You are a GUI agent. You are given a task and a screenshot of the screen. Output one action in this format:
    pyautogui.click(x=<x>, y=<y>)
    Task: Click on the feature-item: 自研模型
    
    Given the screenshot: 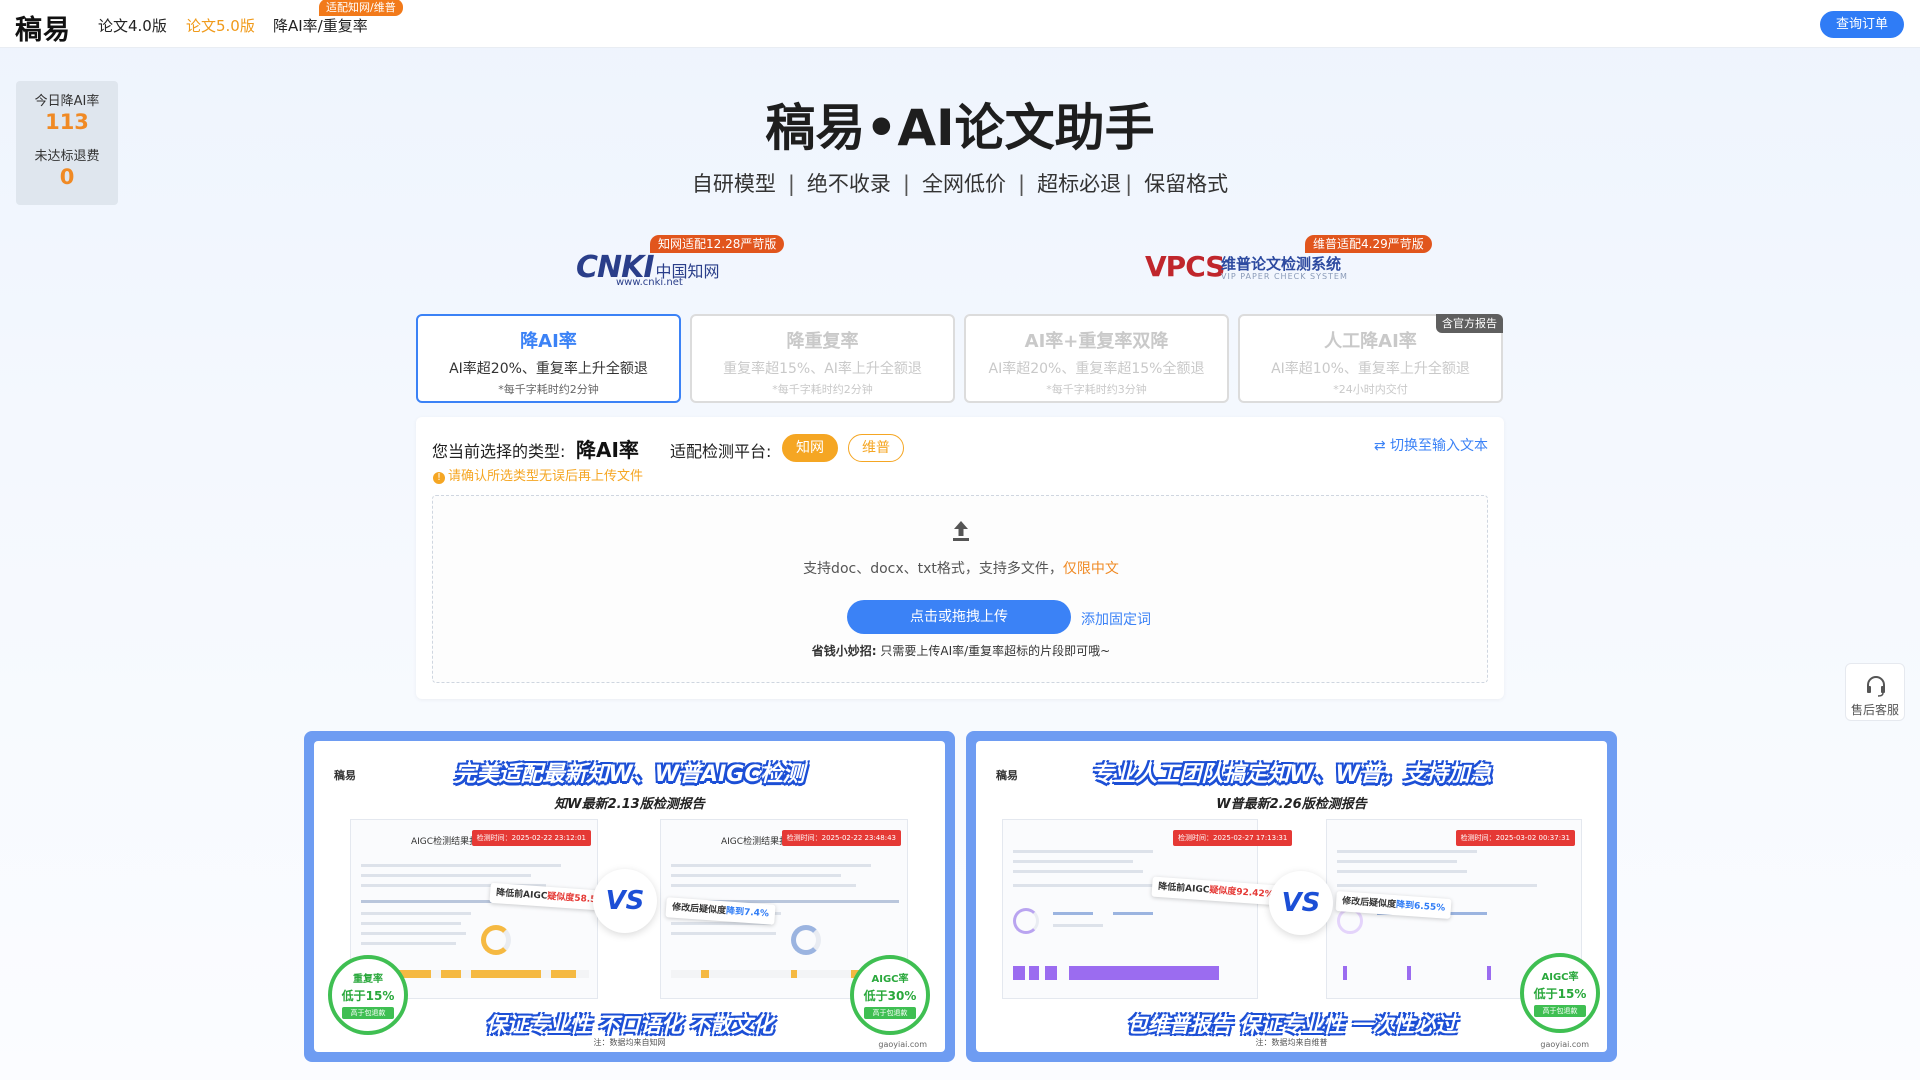 What is the action you would take?
    pyautogui.click(x=733, y=184)
    